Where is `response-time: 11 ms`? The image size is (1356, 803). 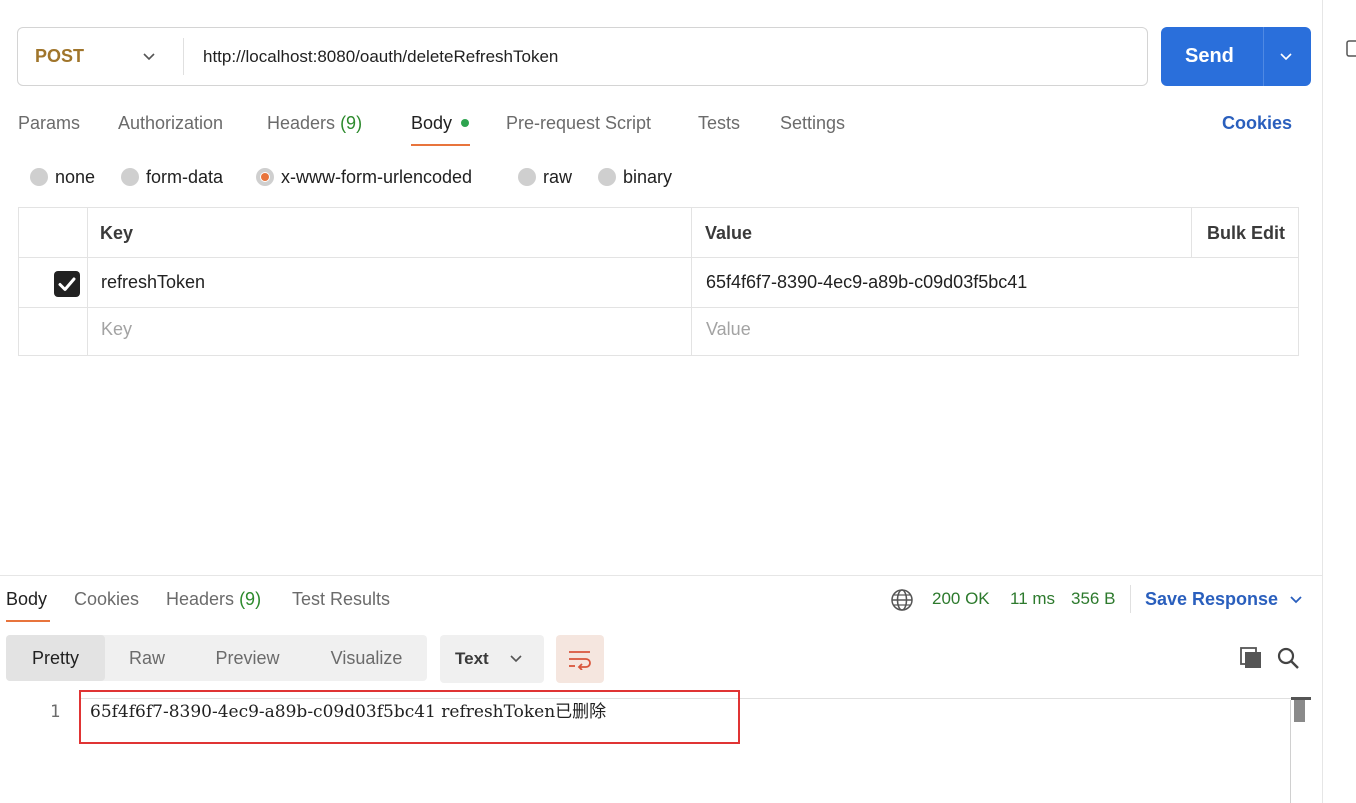
response-time: 11 ms is located at coordinates (1032, 599).